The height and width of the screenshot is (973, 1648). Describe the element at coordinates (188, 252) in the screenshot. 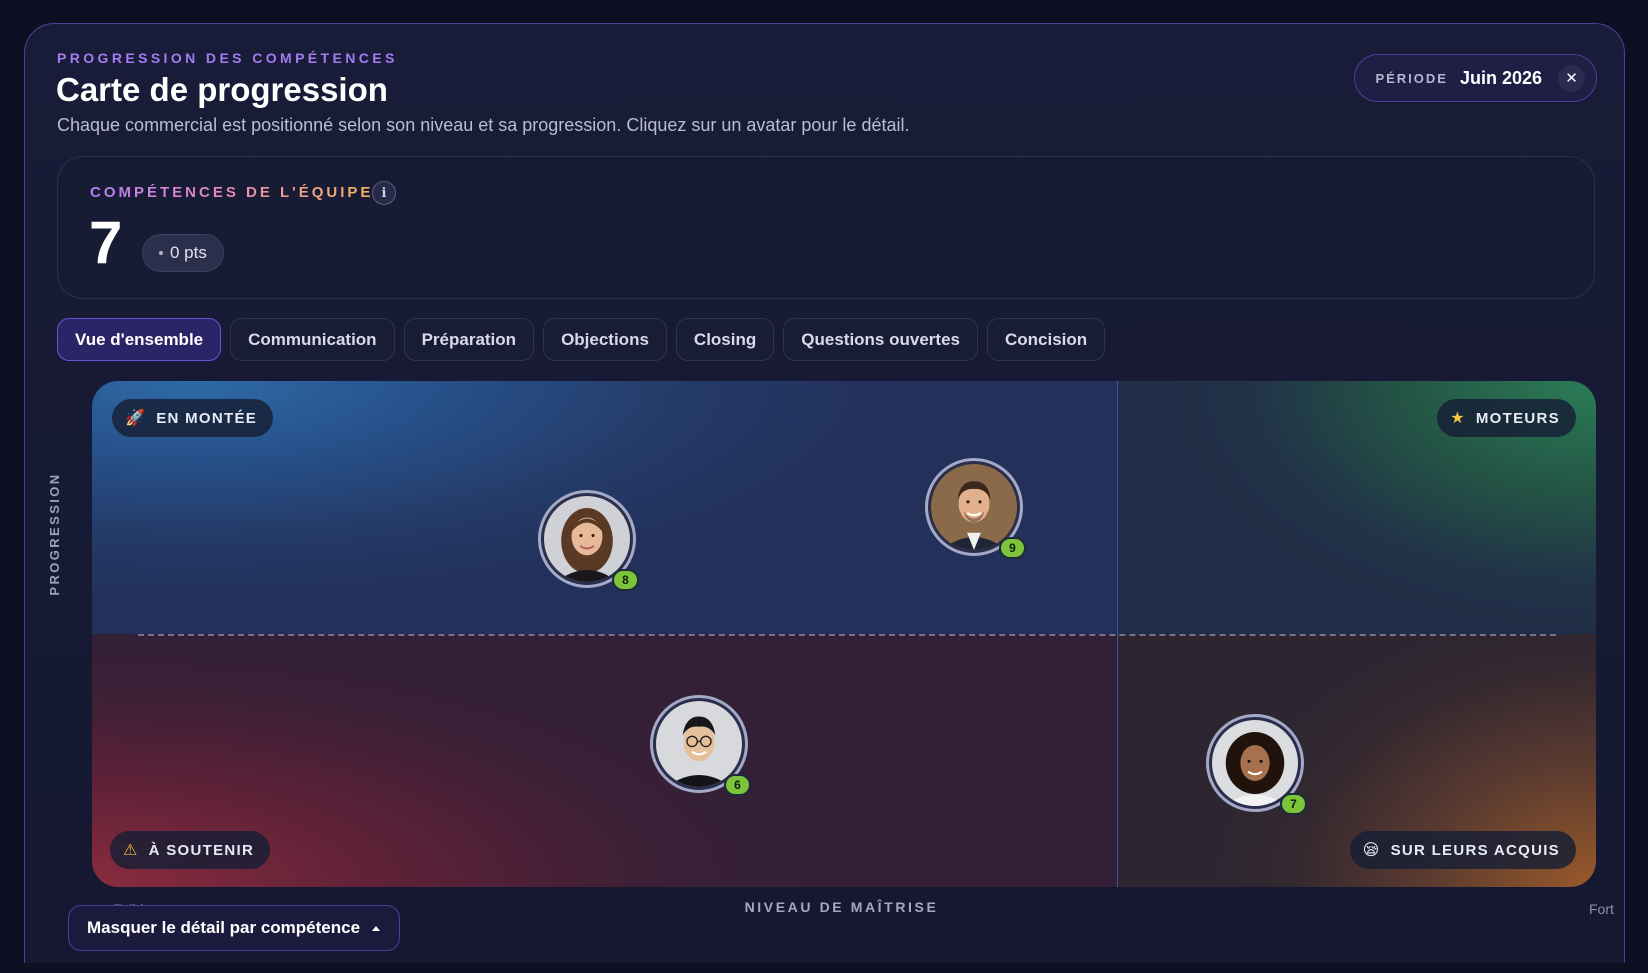

I see `team-score-delta: 0 pts` at that location.